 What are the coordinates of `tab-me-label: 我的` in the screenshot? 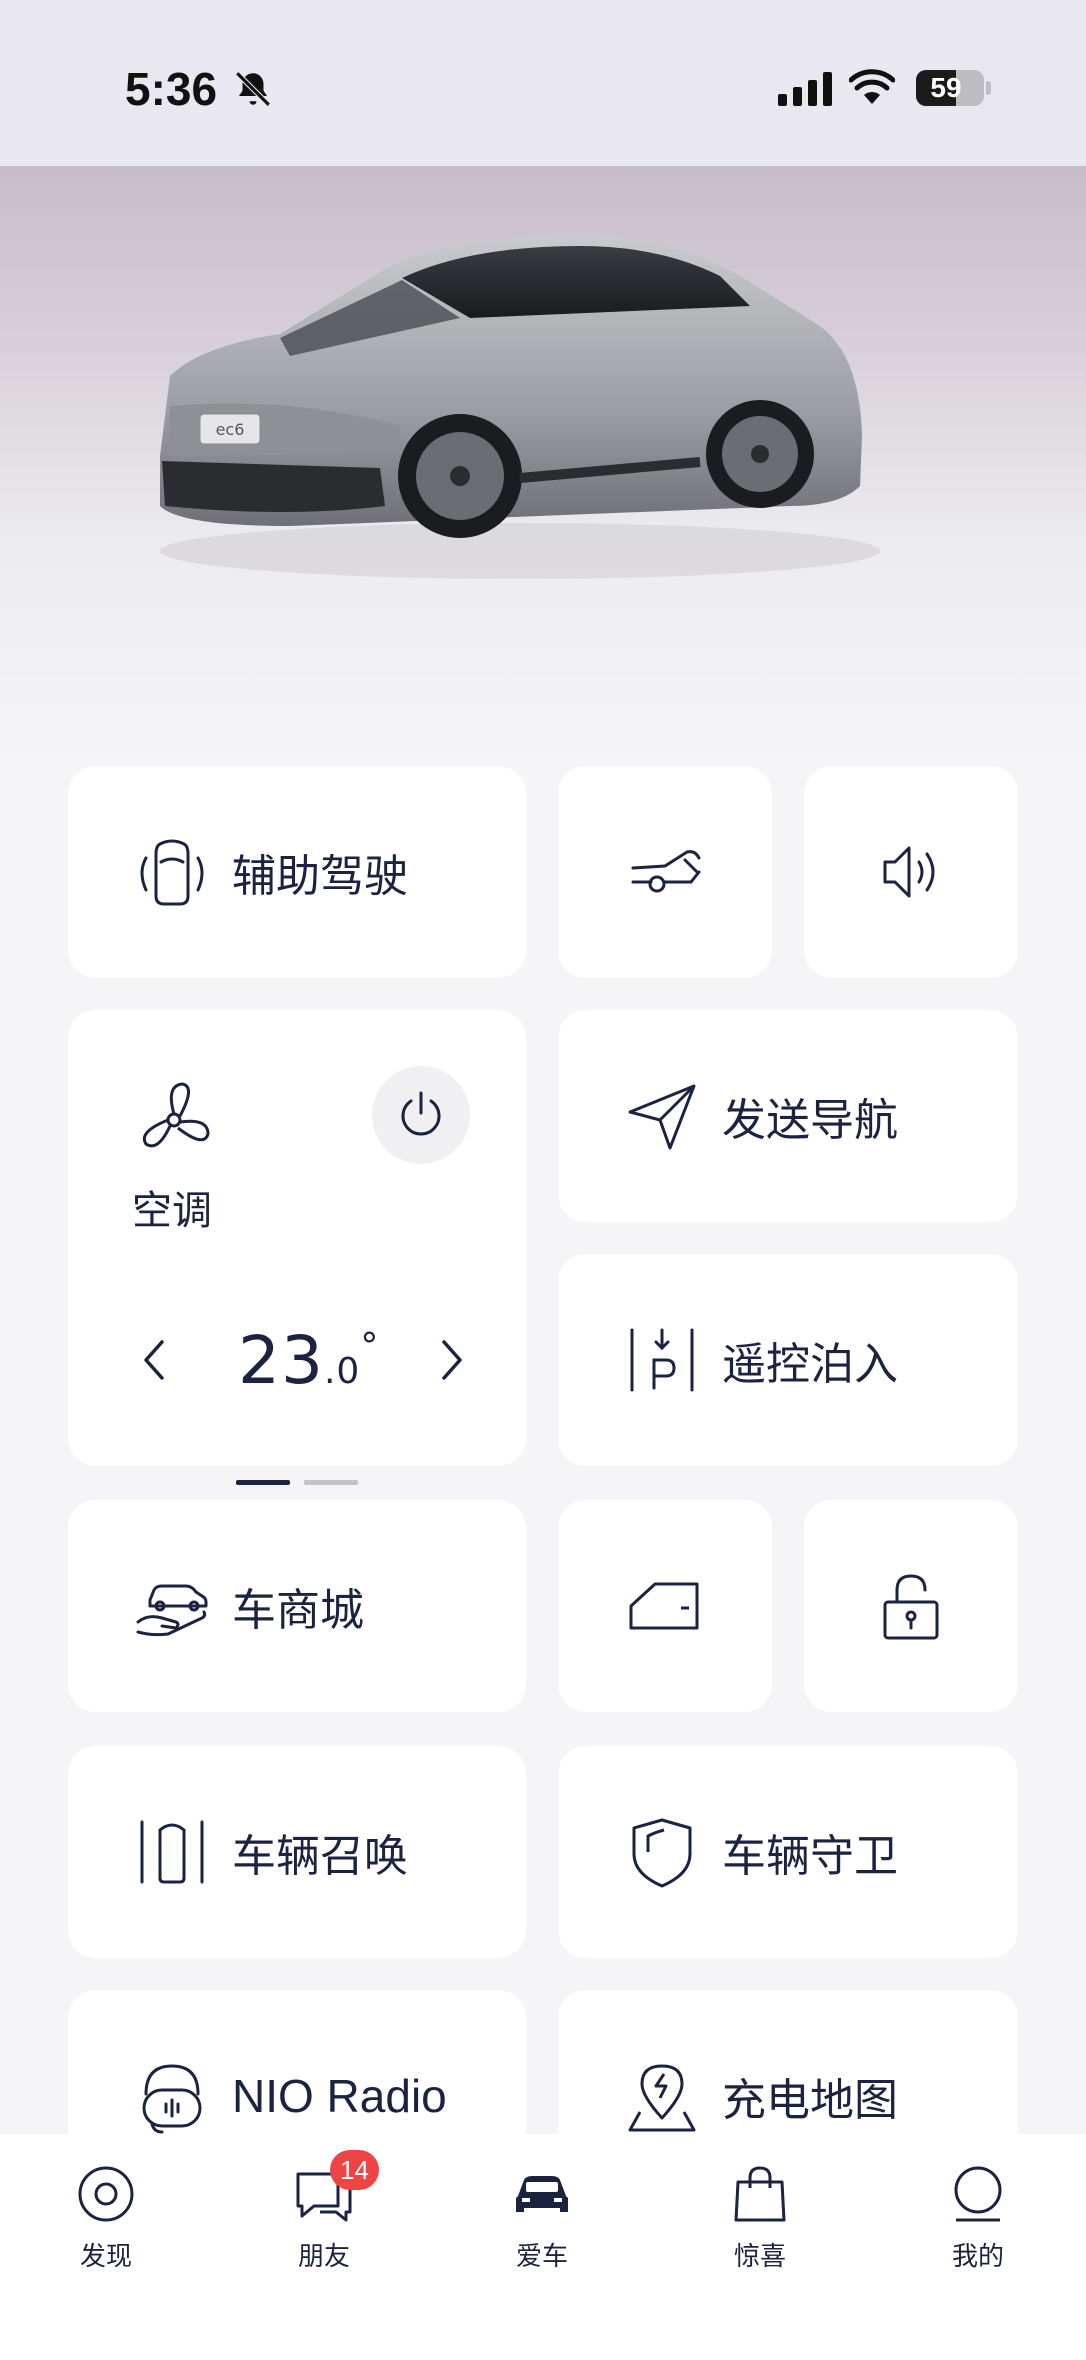 It's located at (977, 2257).